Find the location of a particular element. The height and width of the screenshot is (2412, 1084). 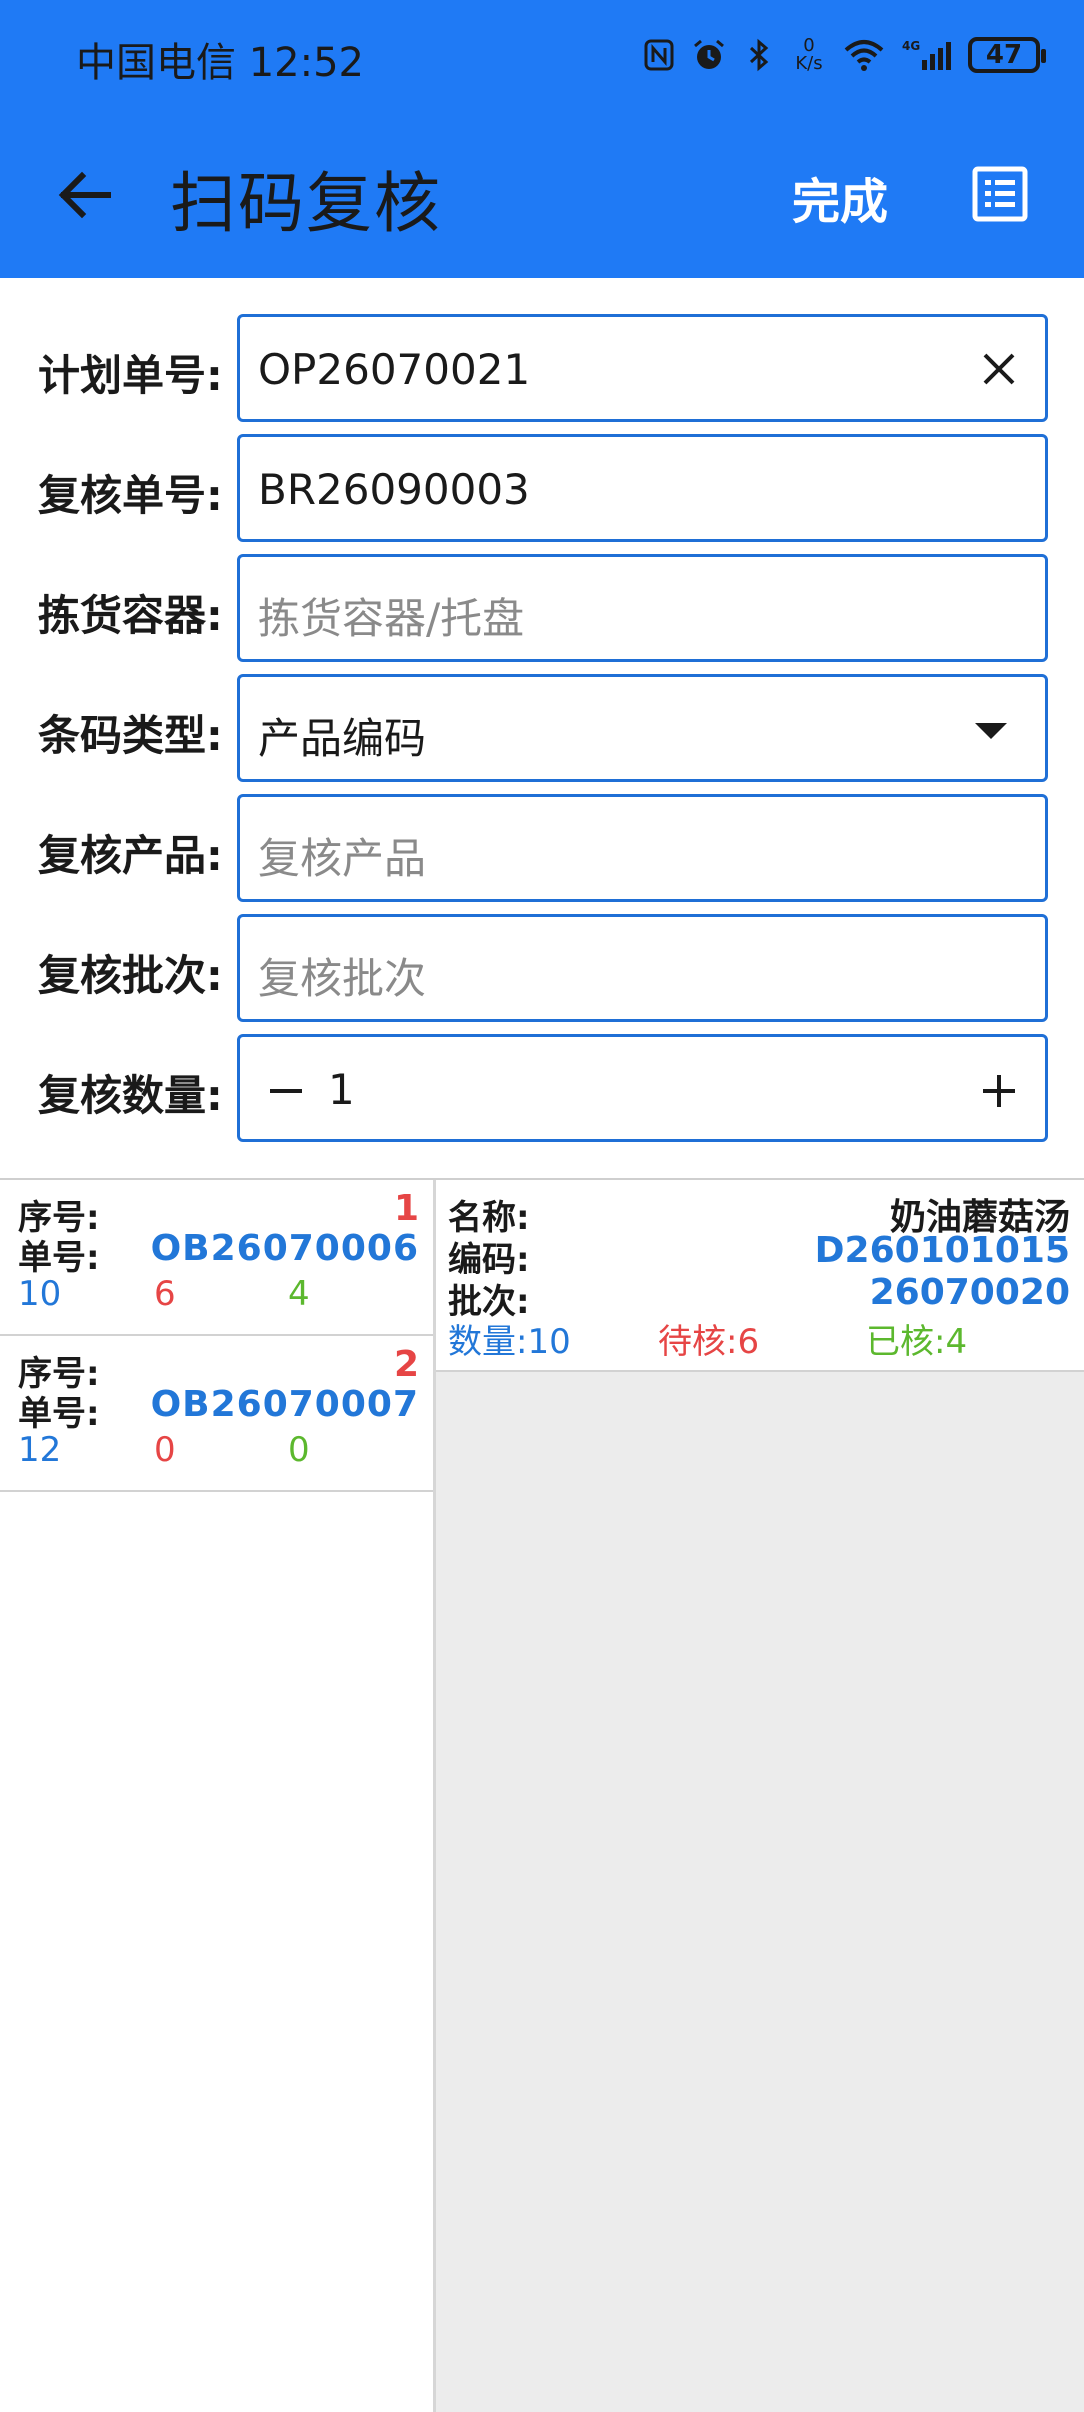

total-count: 12 is located at coordinates (40, 1450).